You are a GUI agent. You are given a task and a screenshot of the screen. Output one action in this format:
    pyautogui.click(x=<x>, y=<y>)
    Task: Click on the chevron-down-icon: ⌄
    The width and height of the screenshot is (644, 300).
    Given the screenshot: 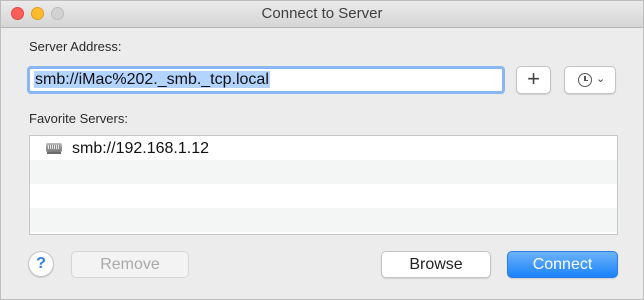 What is the action you would take?
    pyautogui.click(x=601, y=79)
    